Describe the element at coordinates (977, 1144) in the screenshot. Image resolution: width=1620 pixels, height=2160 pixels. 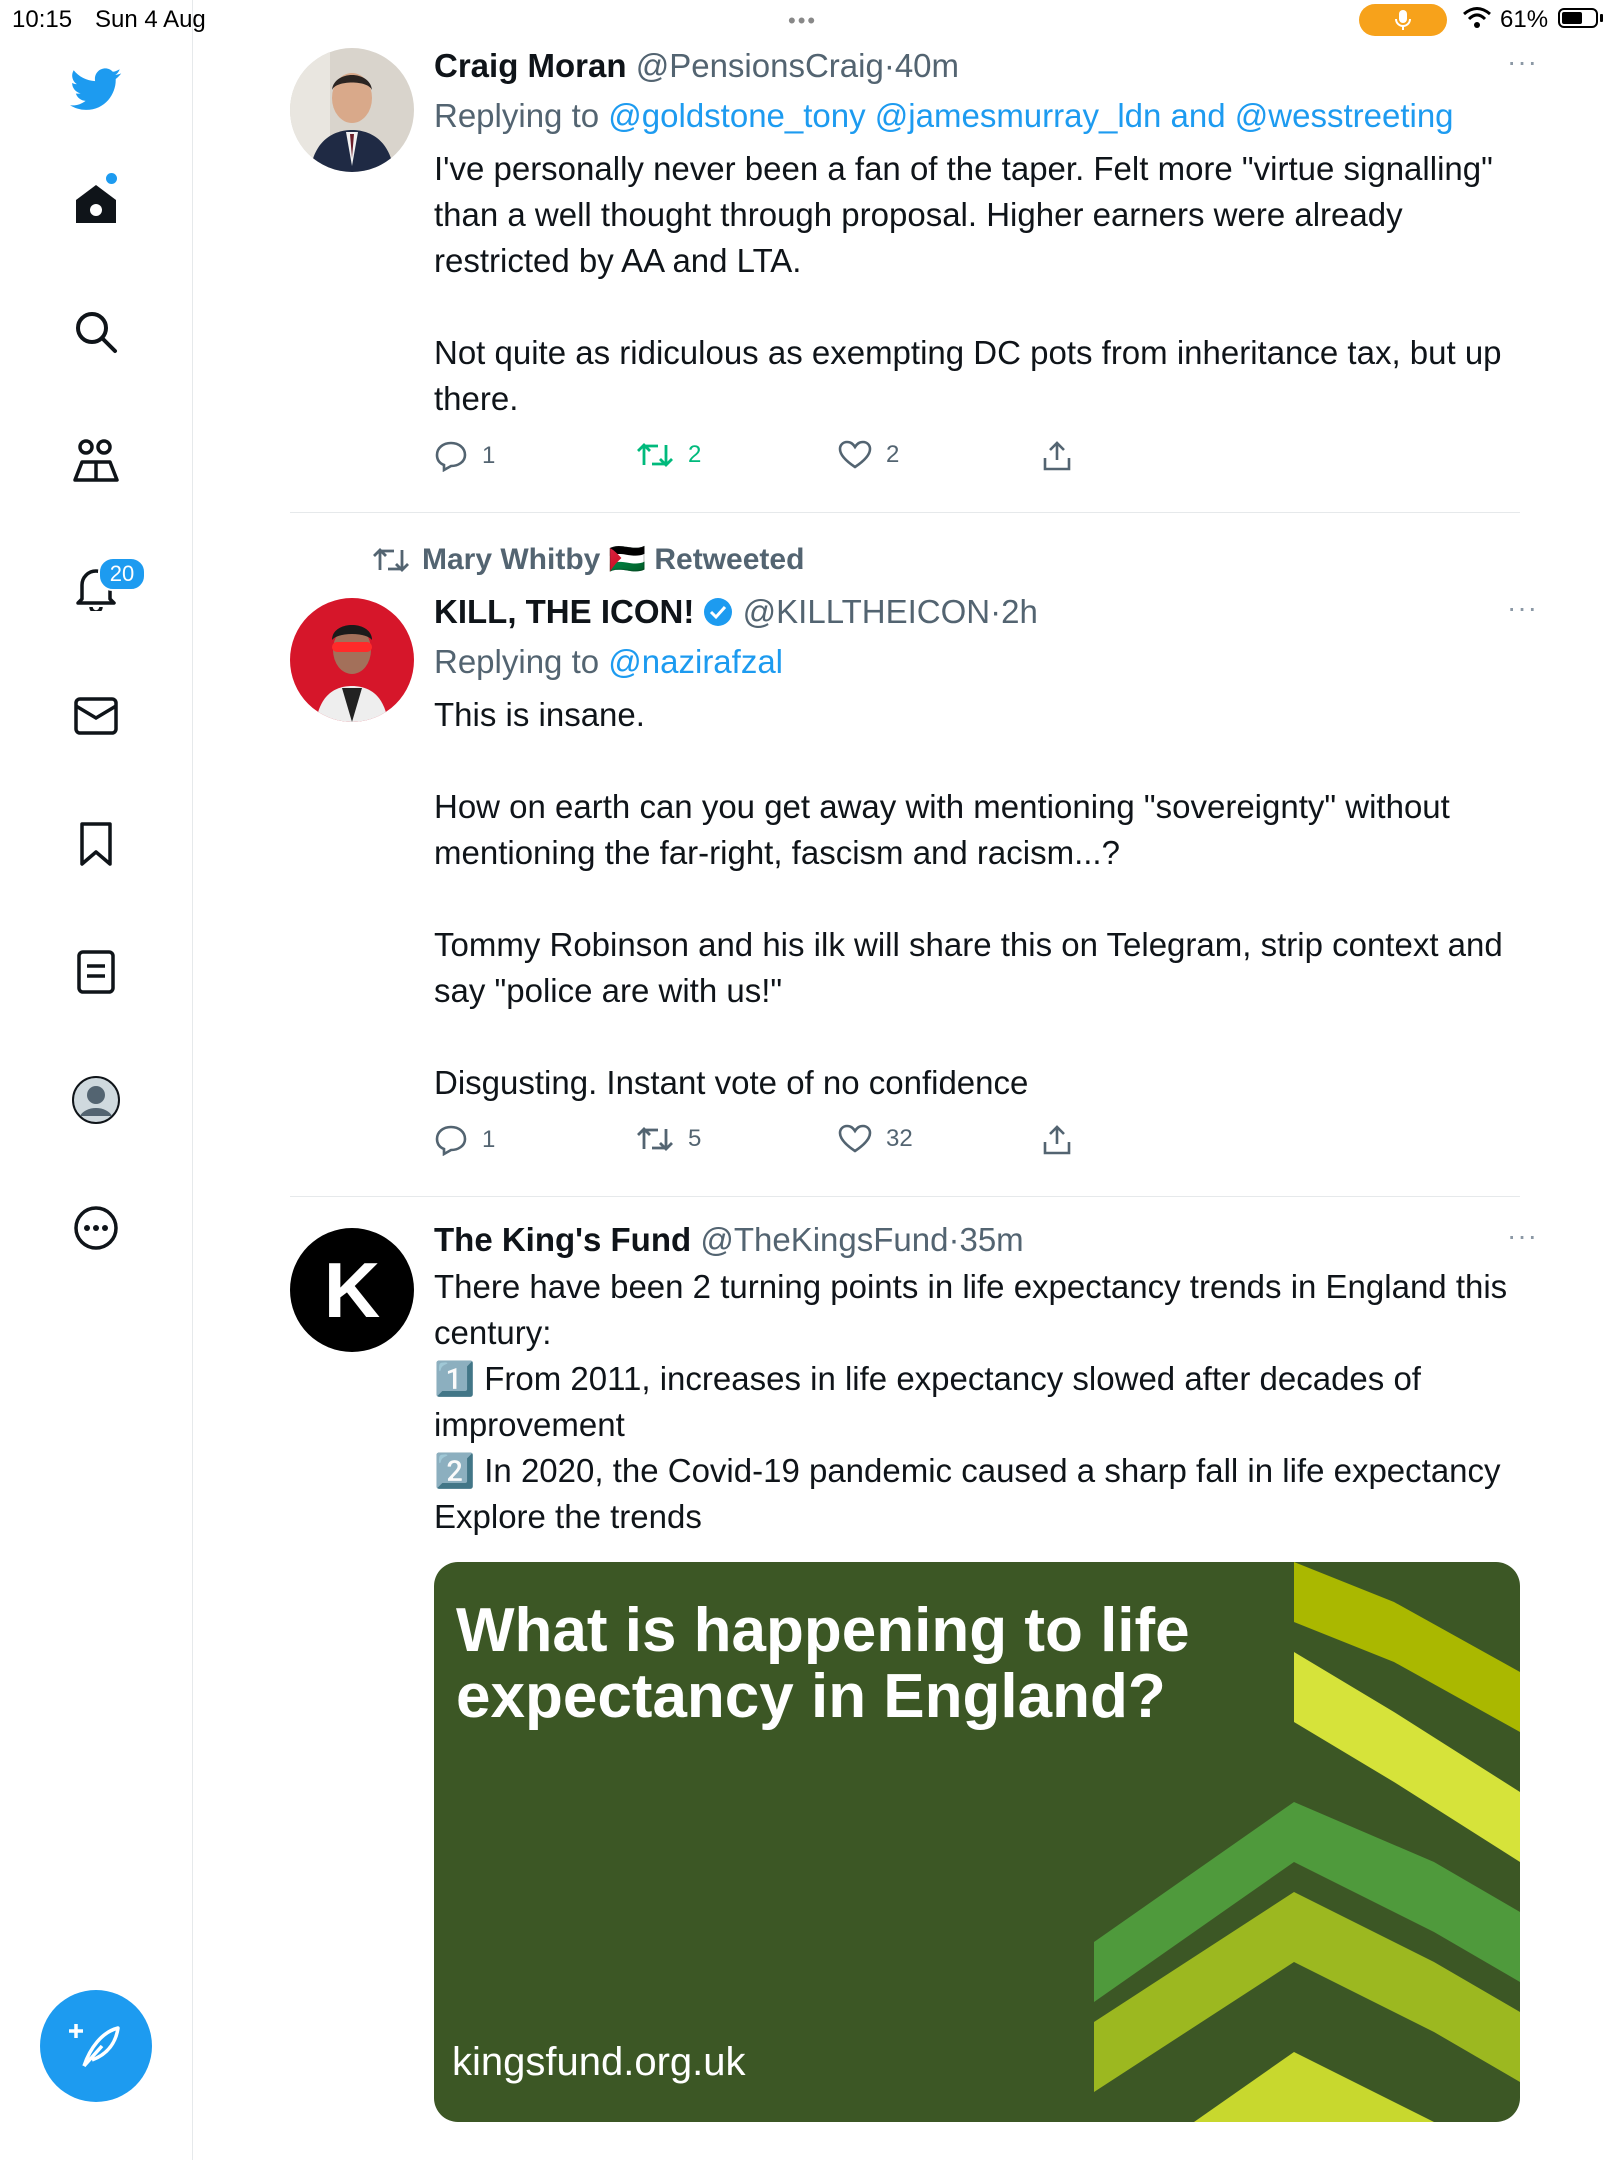
I see `tweet-actions: 1 5 32` at that location.